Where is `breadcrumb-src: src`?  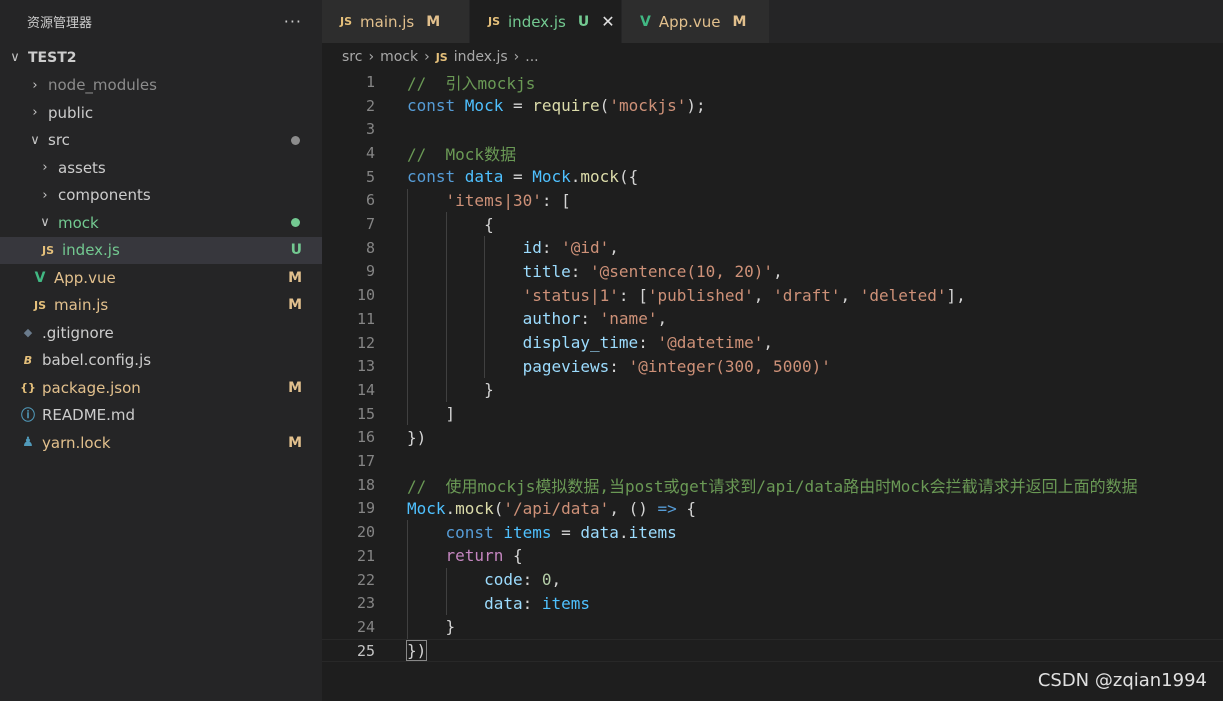 breadcrumb-src: src is located at coordinates (352, 57).